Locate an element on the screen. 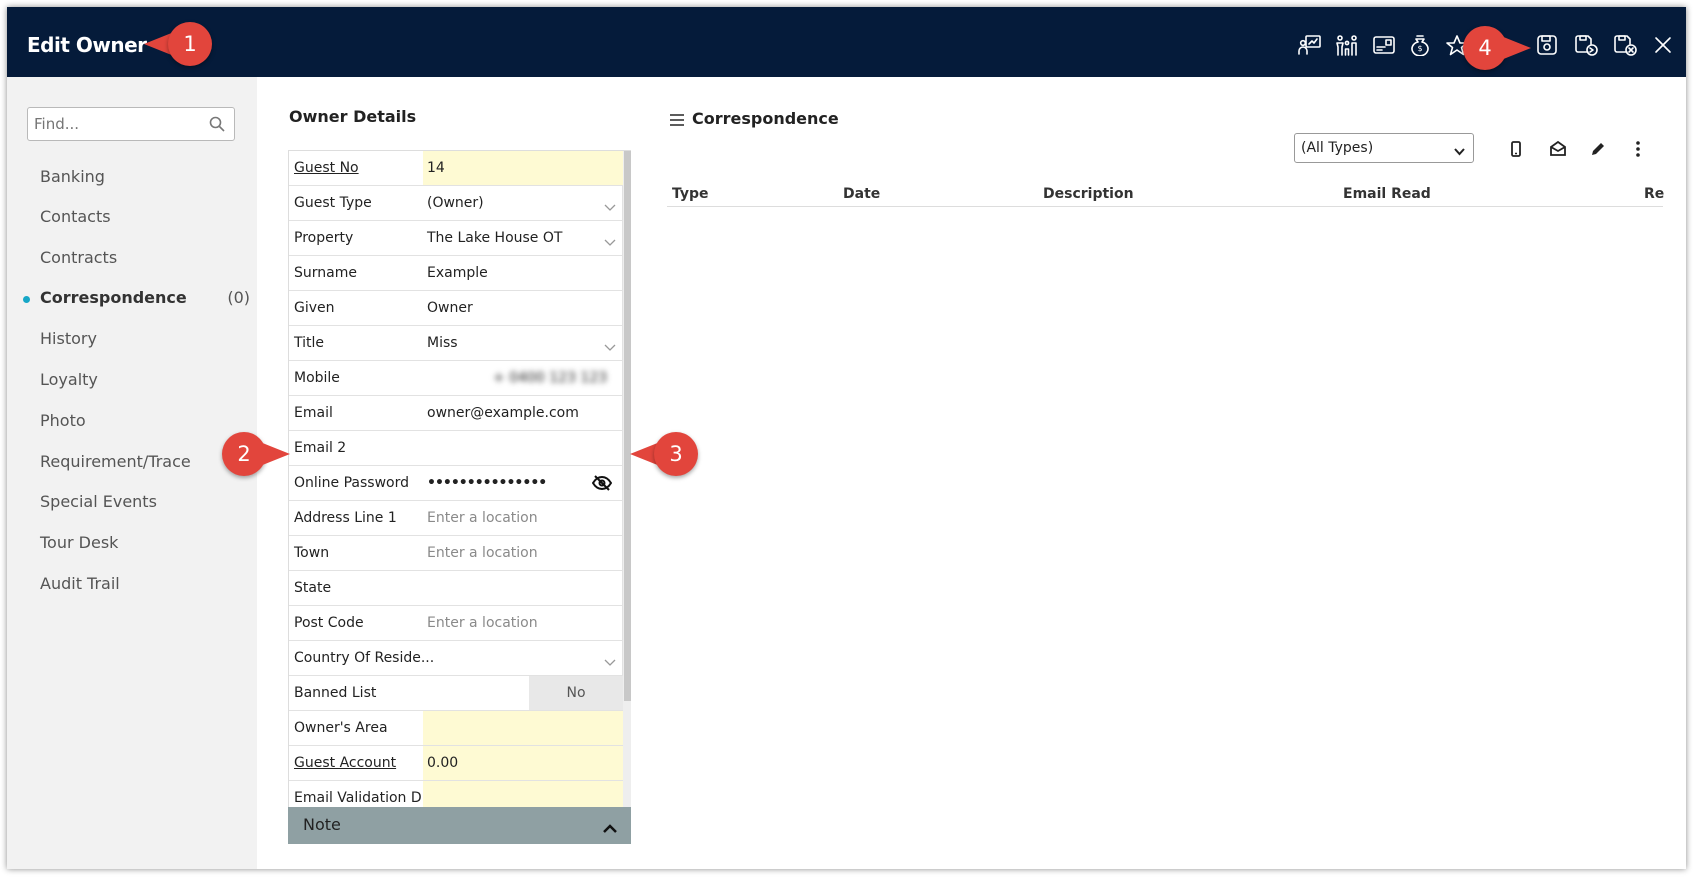 This screenshot has width=1693, height=877. field-label: Surname is located at coordinates (325, 273).